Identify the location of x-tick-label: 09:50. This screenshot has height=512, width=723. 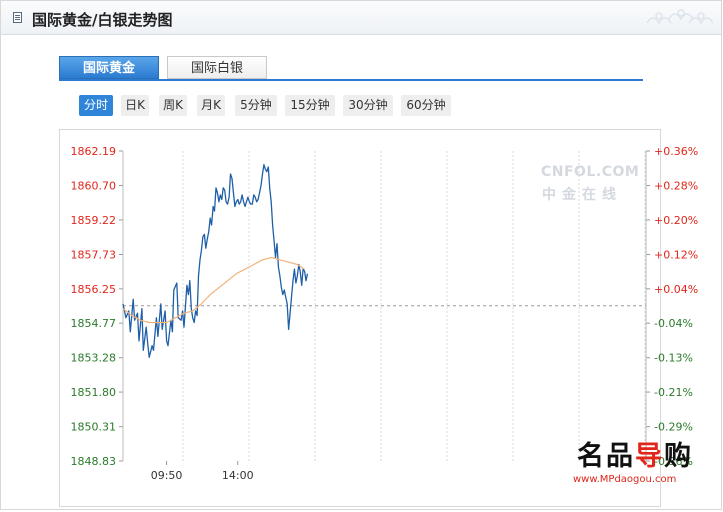
(167, 475).